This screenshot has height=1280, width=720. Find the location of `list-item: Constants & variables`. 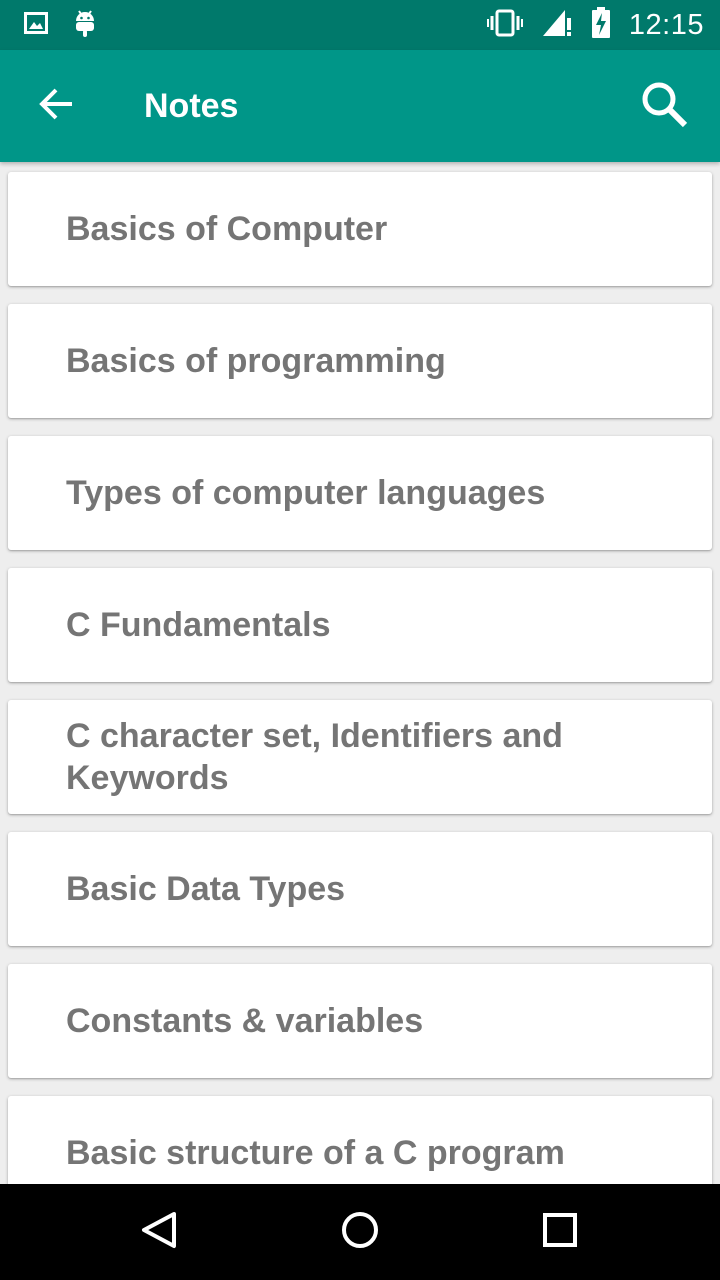

list-item: Constants & variables is located at coordinates (360, 1021).